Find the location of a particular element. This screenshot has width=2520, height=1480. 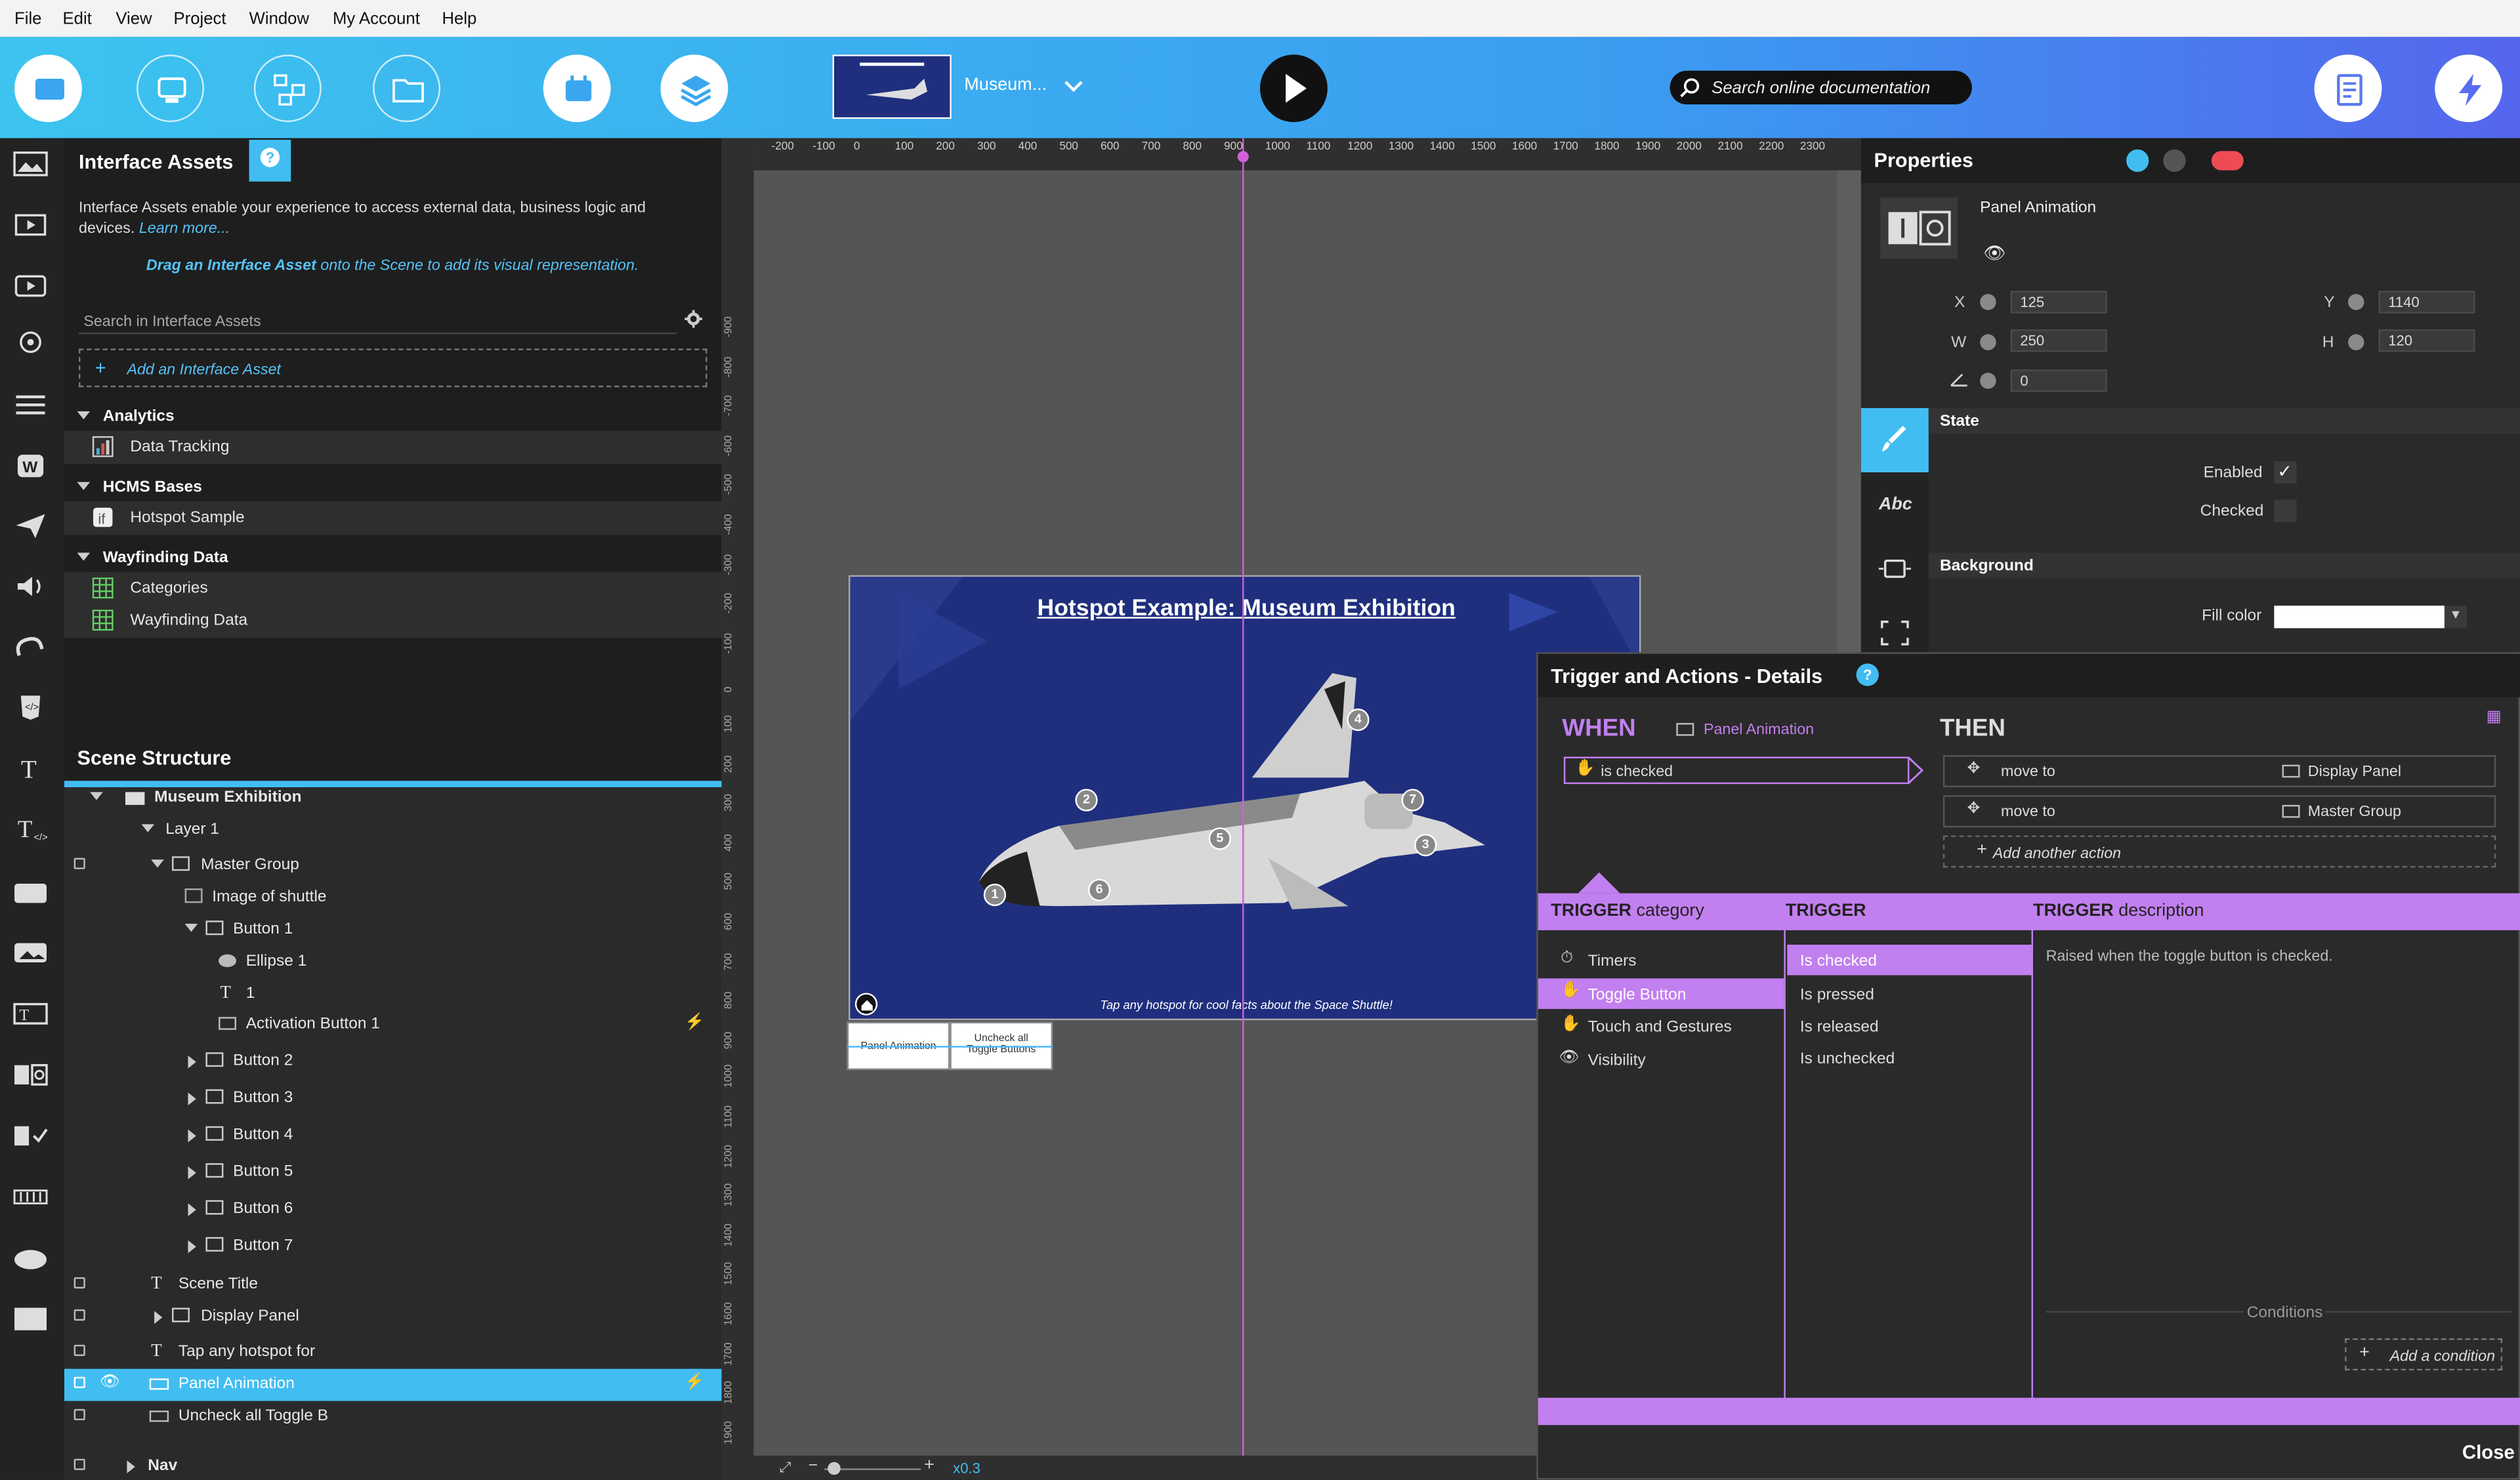

tree-row-display-panel: Display Panel is located at coordinates (393, 1318).